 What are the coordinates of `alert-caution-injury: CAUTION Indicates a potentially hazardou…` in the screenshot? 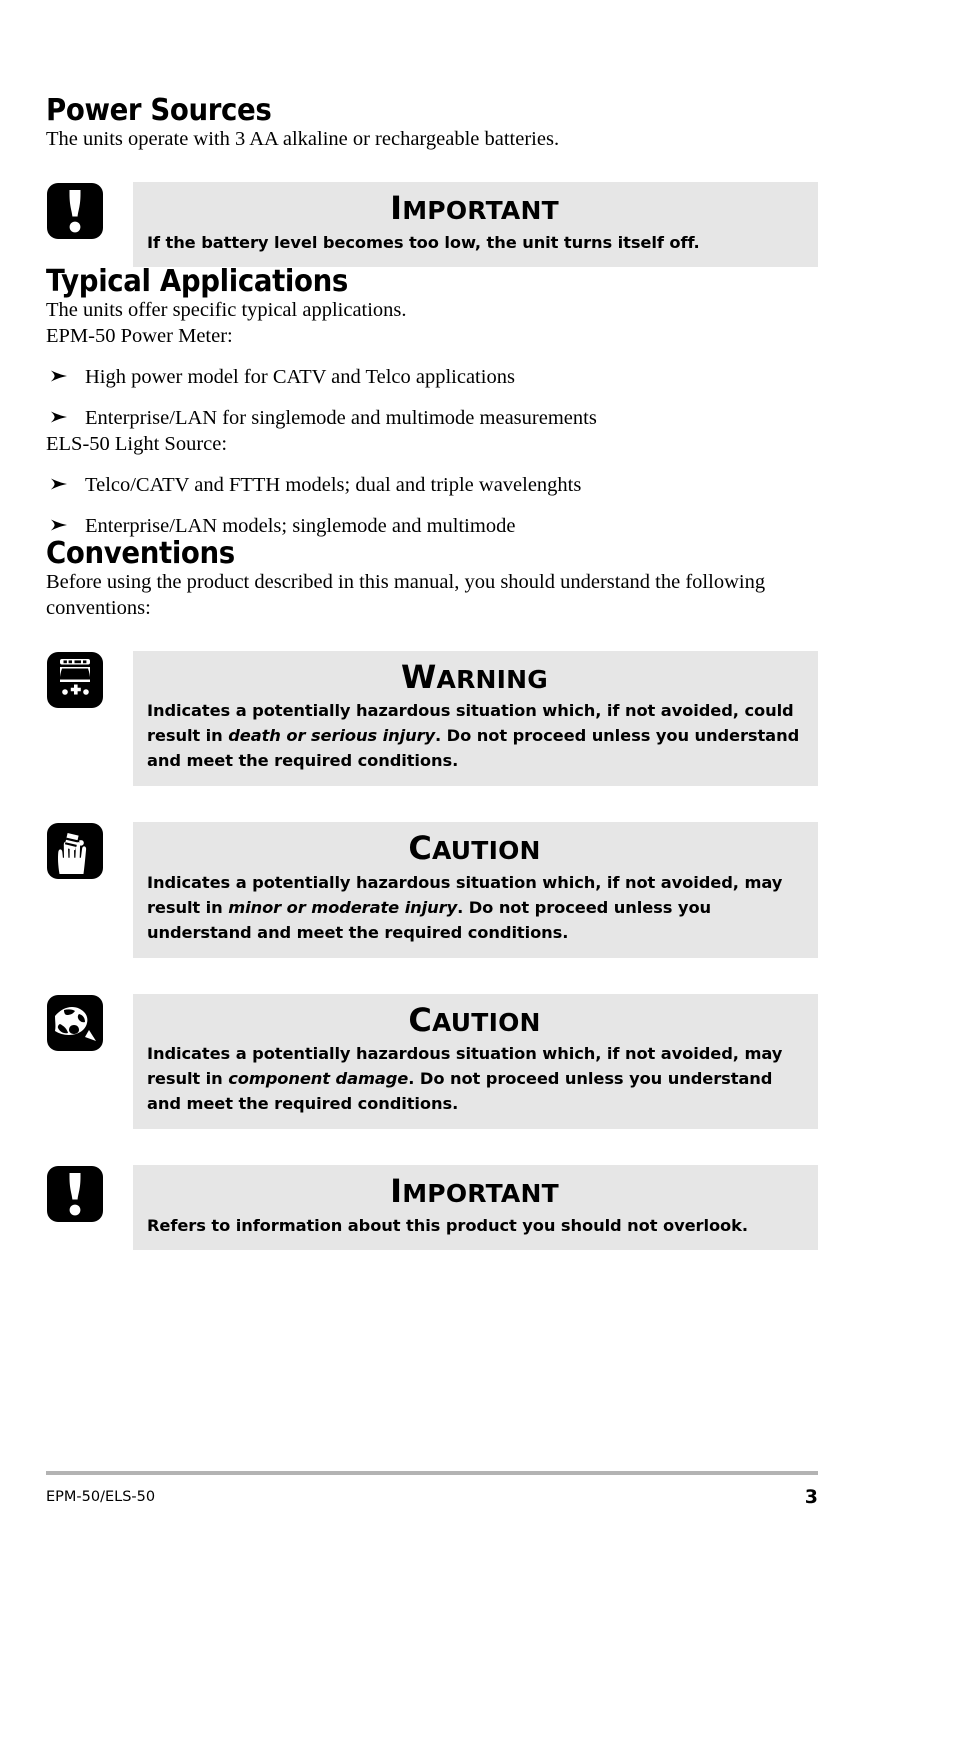 It's located at (432, 890).